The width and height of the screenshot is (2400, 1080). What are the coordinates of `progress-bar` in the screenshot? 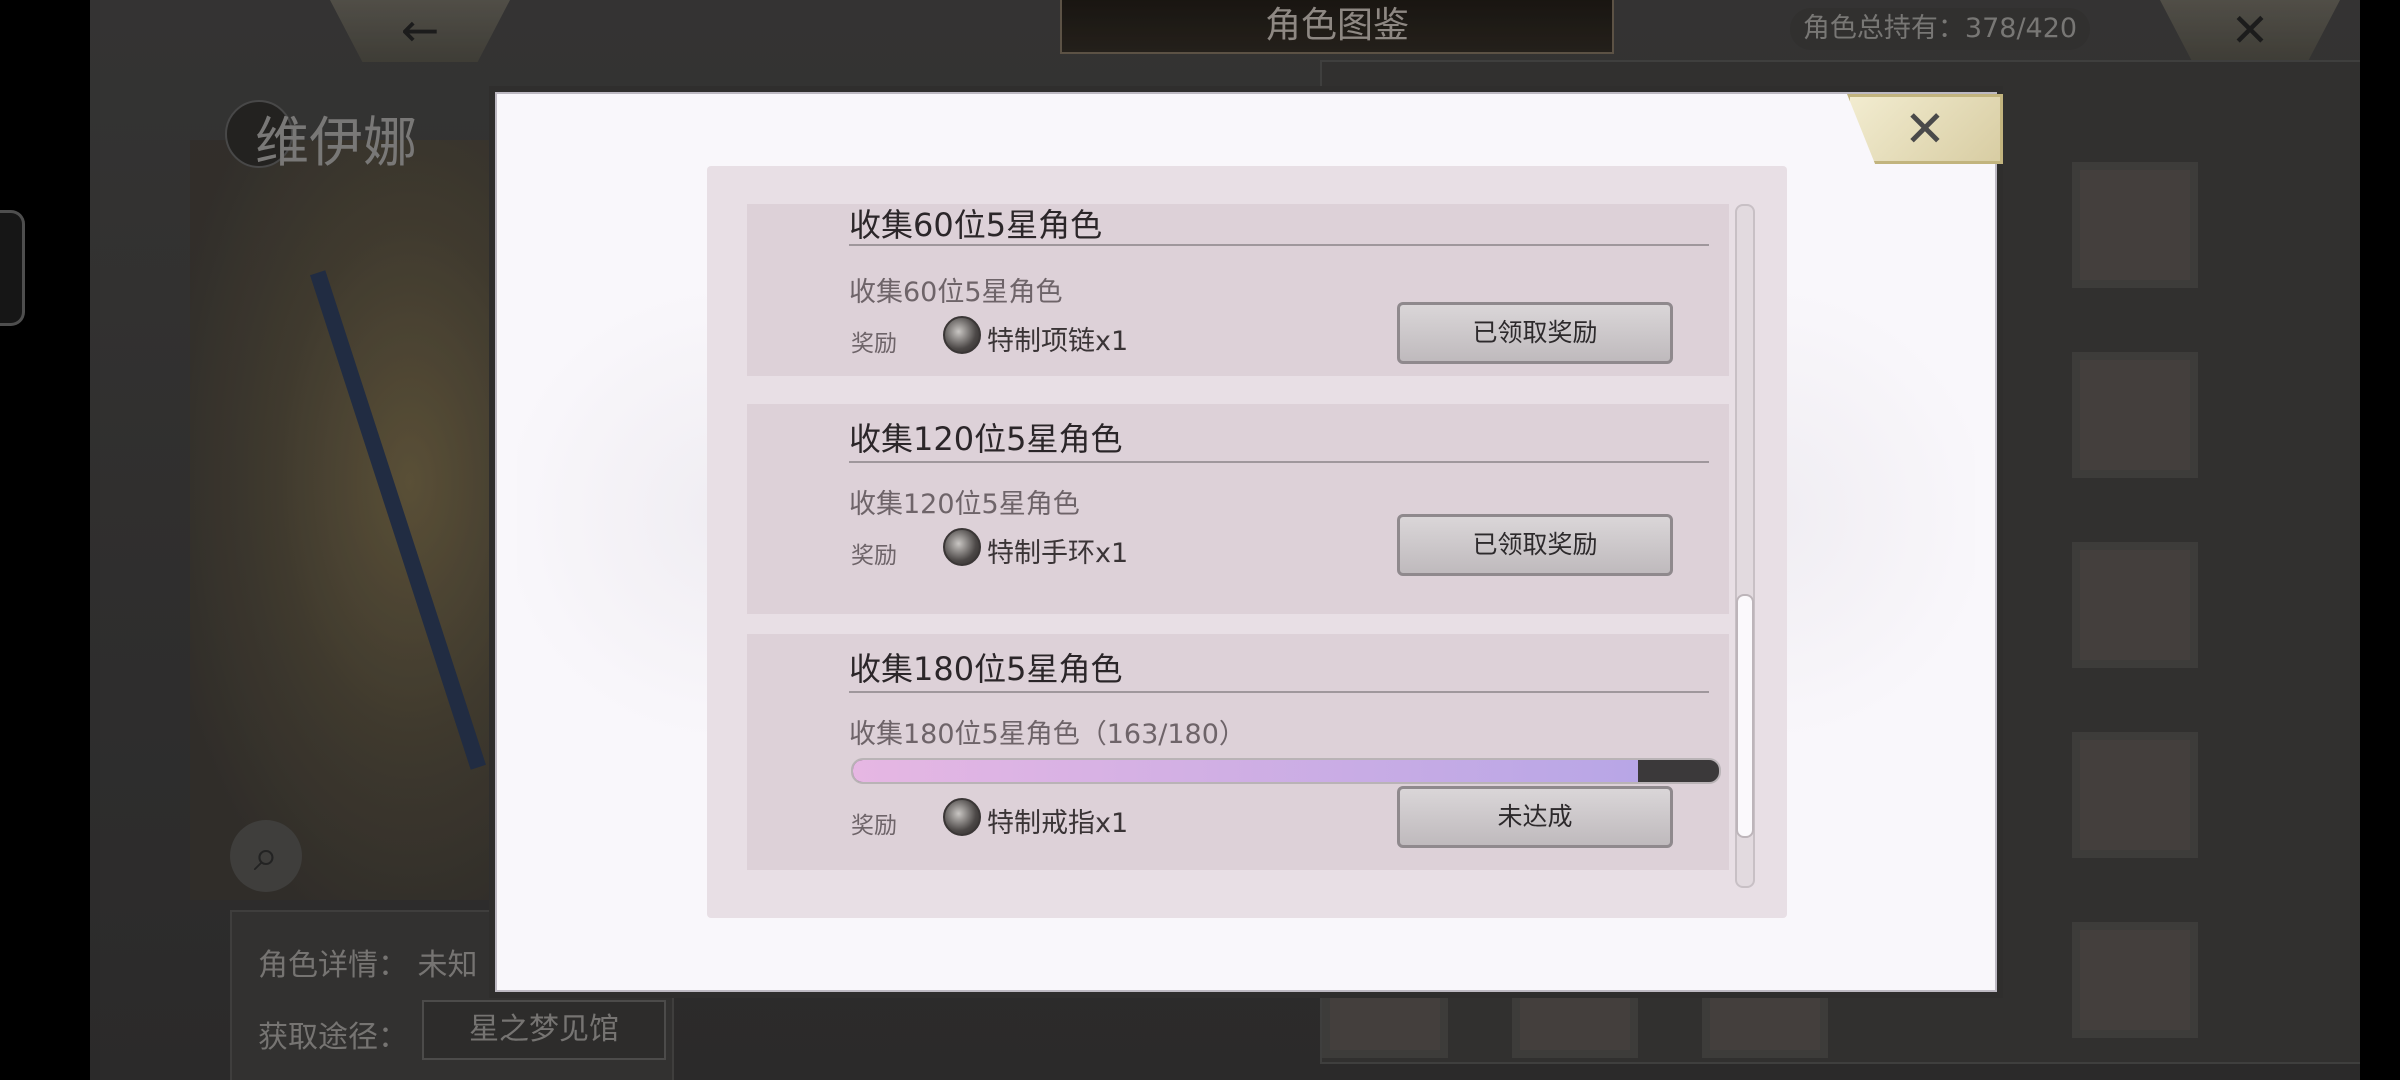 It's located at (1286, 771).